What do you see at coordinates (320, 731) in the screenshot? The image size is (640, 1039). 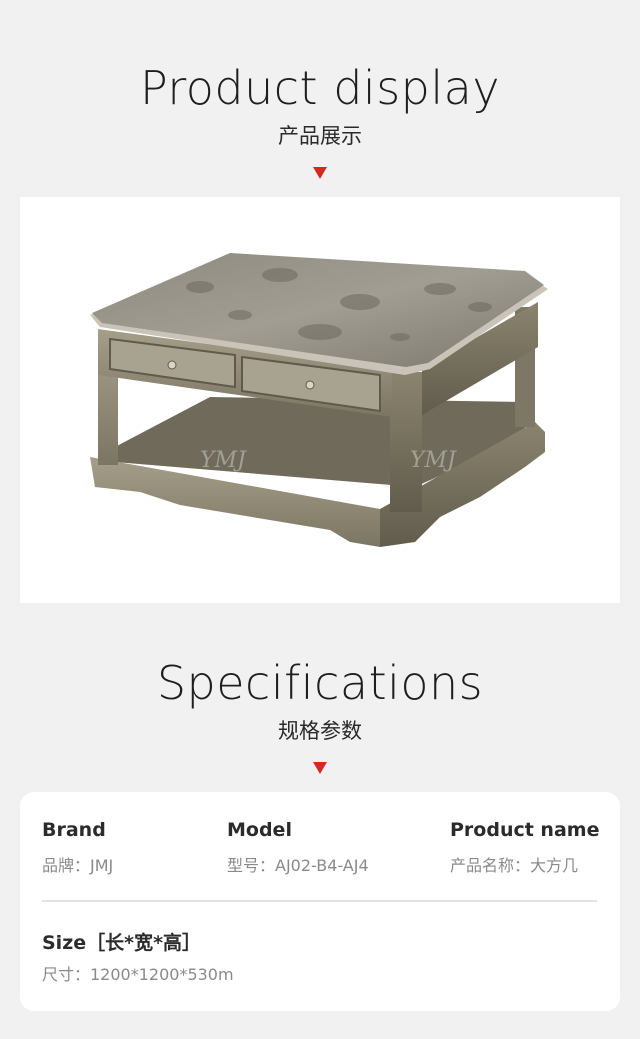 I see `specifications-subtitle: 规格参数` at bounding box center [320, 731].